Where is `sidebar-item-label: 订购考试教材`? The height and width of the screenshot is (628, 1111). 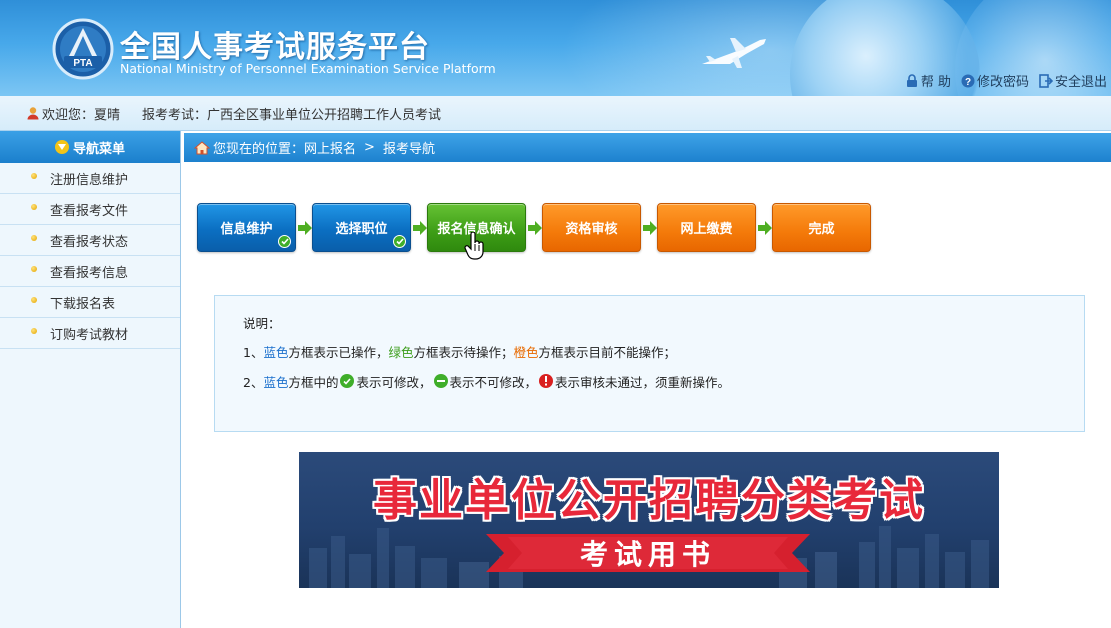 sidebar-item-label: 订购考试教材 is located at coordinates (89, 335).